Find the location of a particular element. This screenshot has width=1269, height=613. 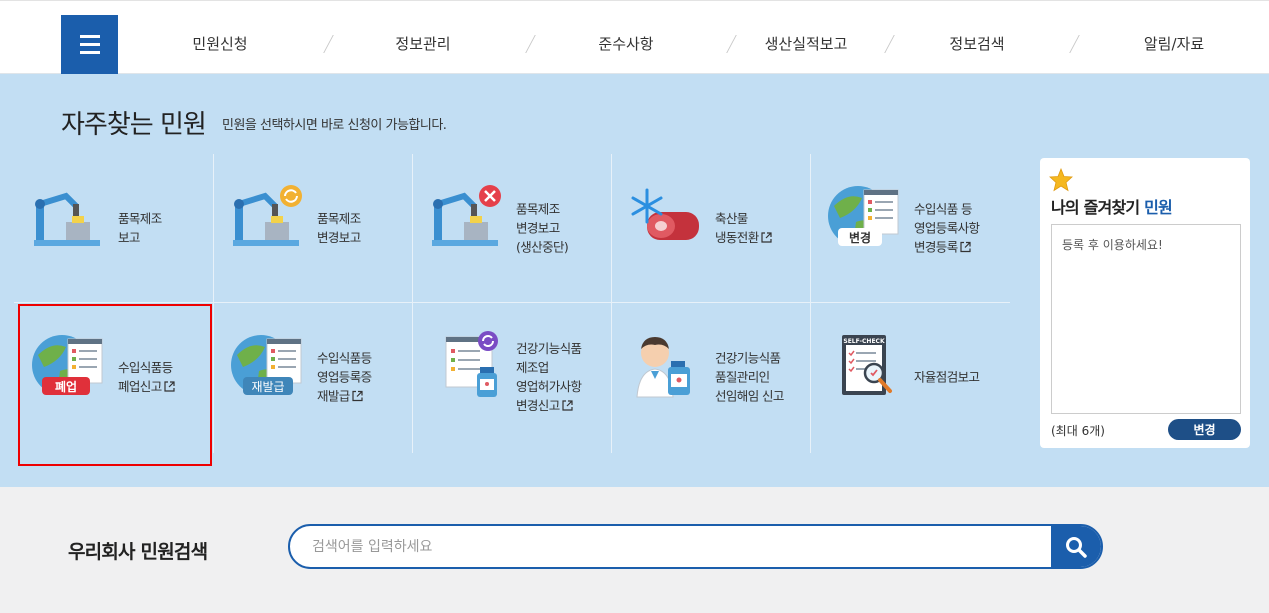

tile-livestock-frozen-conversion: 축산물 냉동전환 is located at coordinates (710, 228).